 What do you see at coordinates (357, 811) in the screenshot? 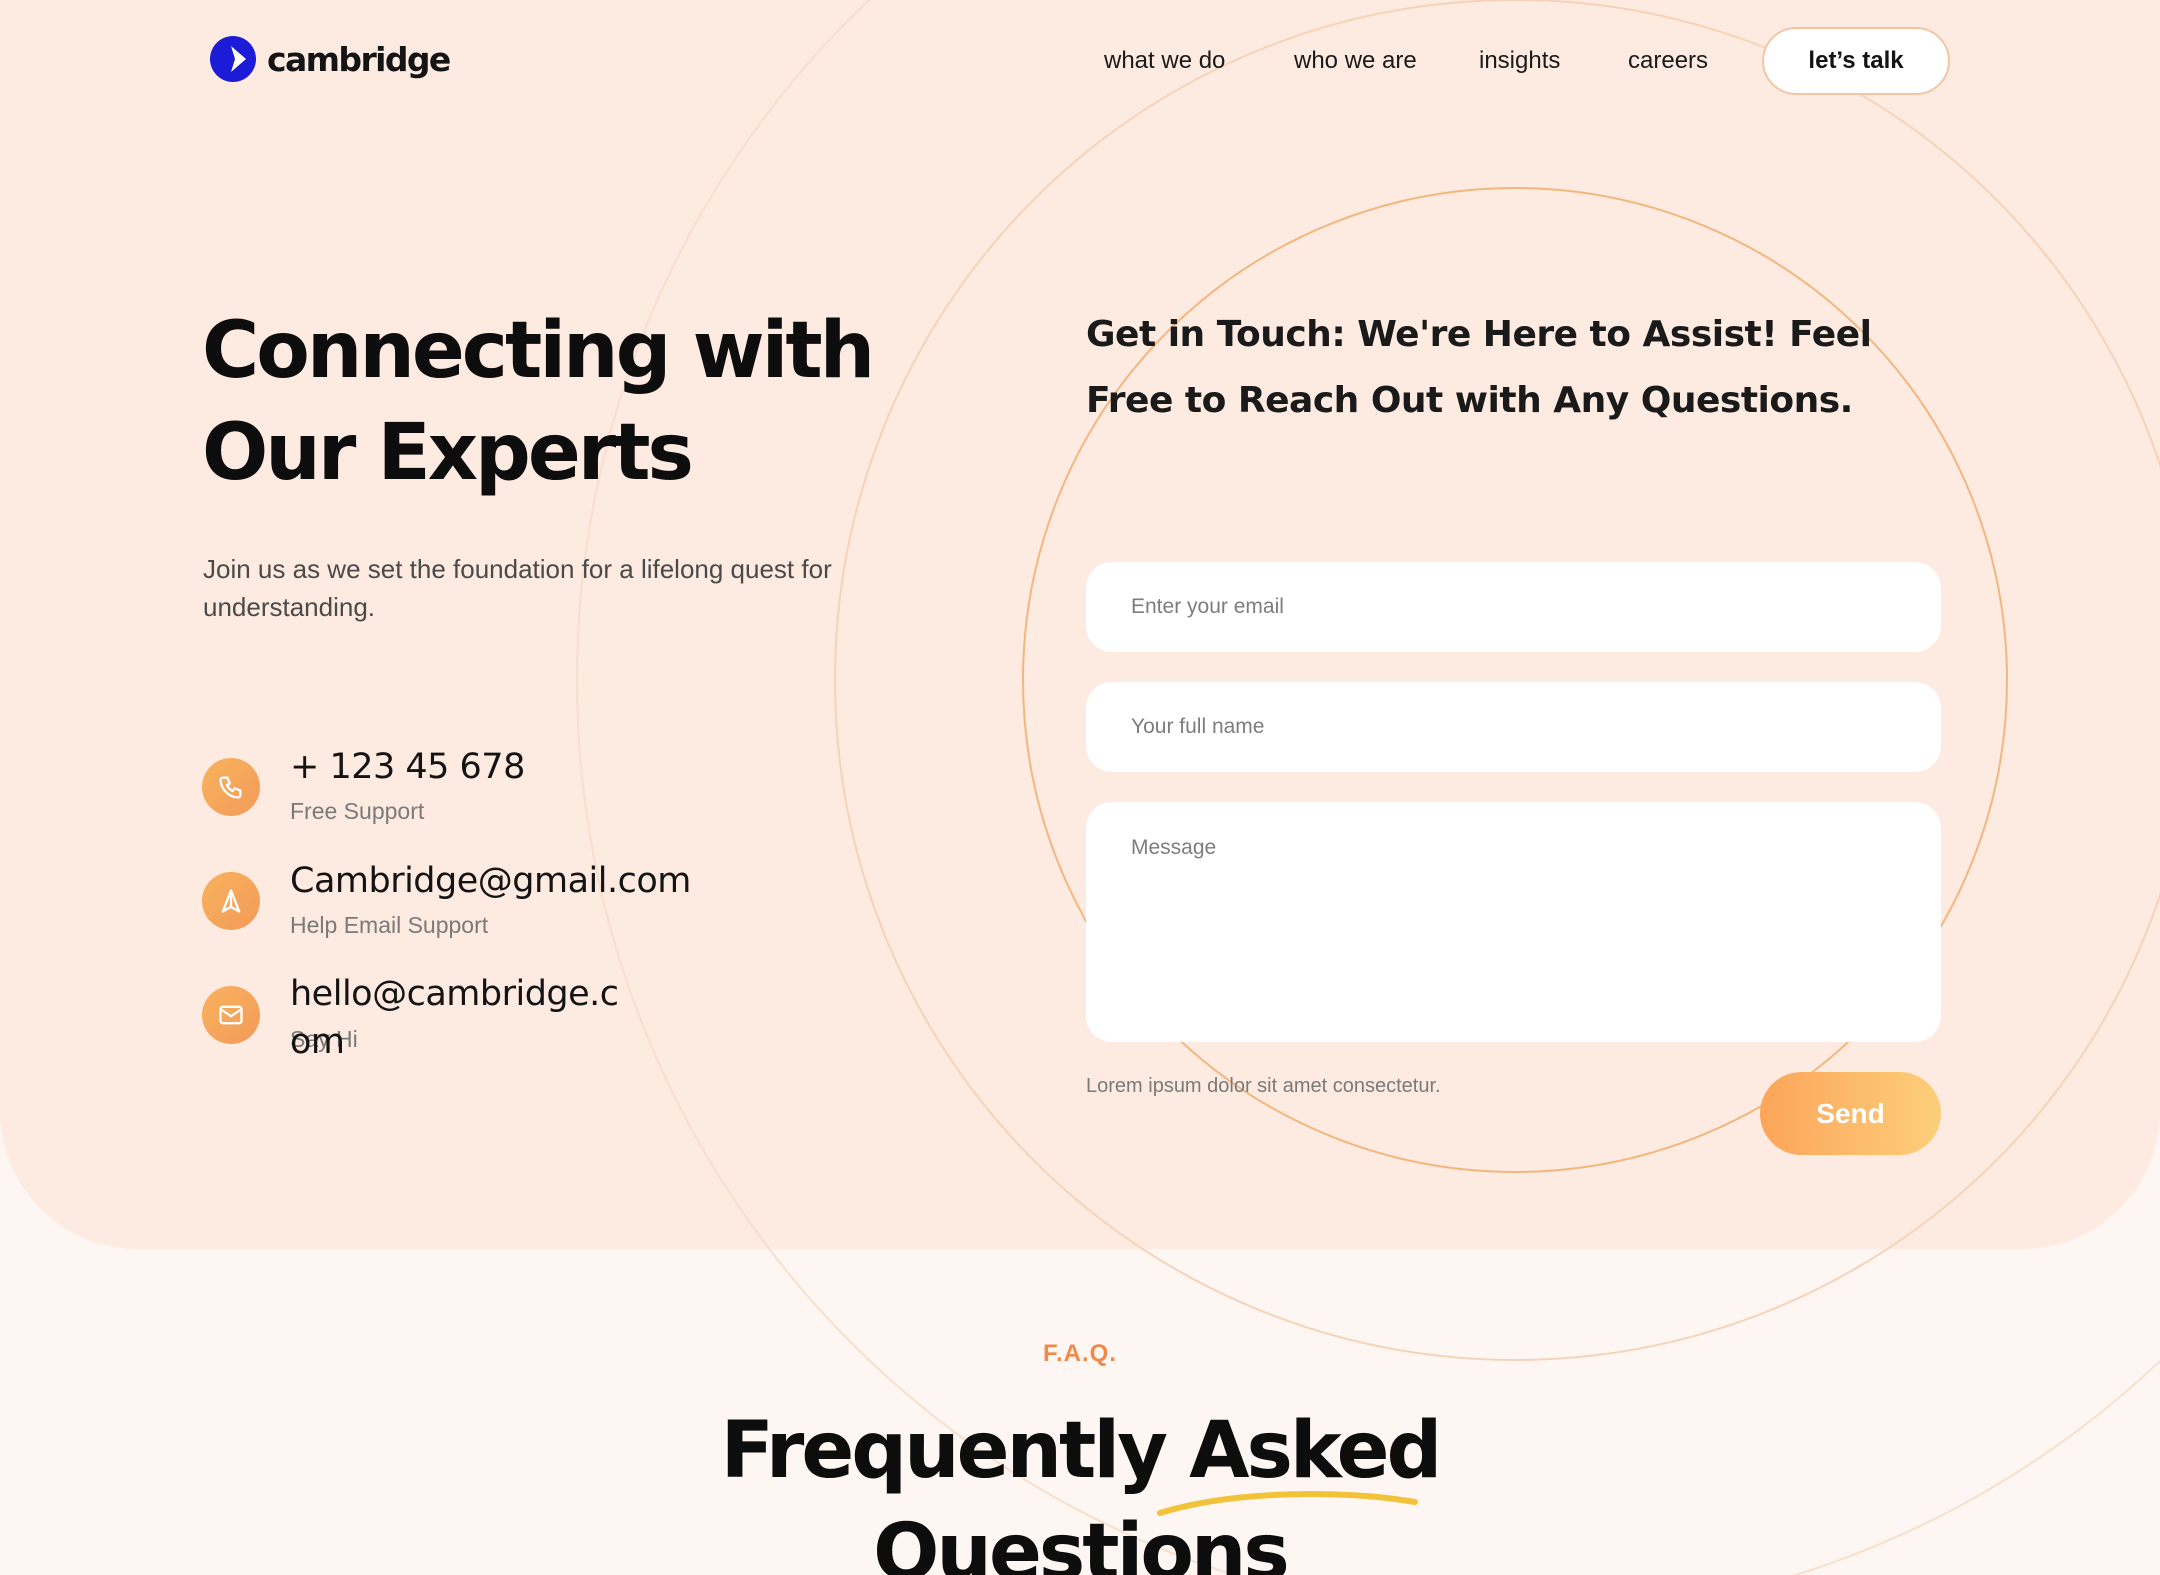
I see `contact-phone-label: Free Support` at bounding box center [357, 811].